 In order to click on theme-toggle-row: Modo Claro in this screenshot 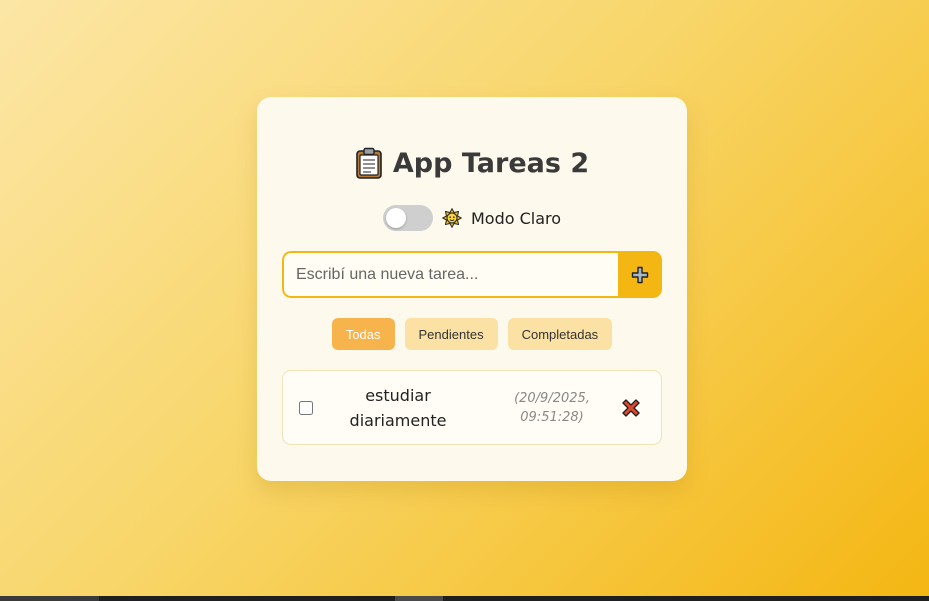, I will do `click(472, 218)`.